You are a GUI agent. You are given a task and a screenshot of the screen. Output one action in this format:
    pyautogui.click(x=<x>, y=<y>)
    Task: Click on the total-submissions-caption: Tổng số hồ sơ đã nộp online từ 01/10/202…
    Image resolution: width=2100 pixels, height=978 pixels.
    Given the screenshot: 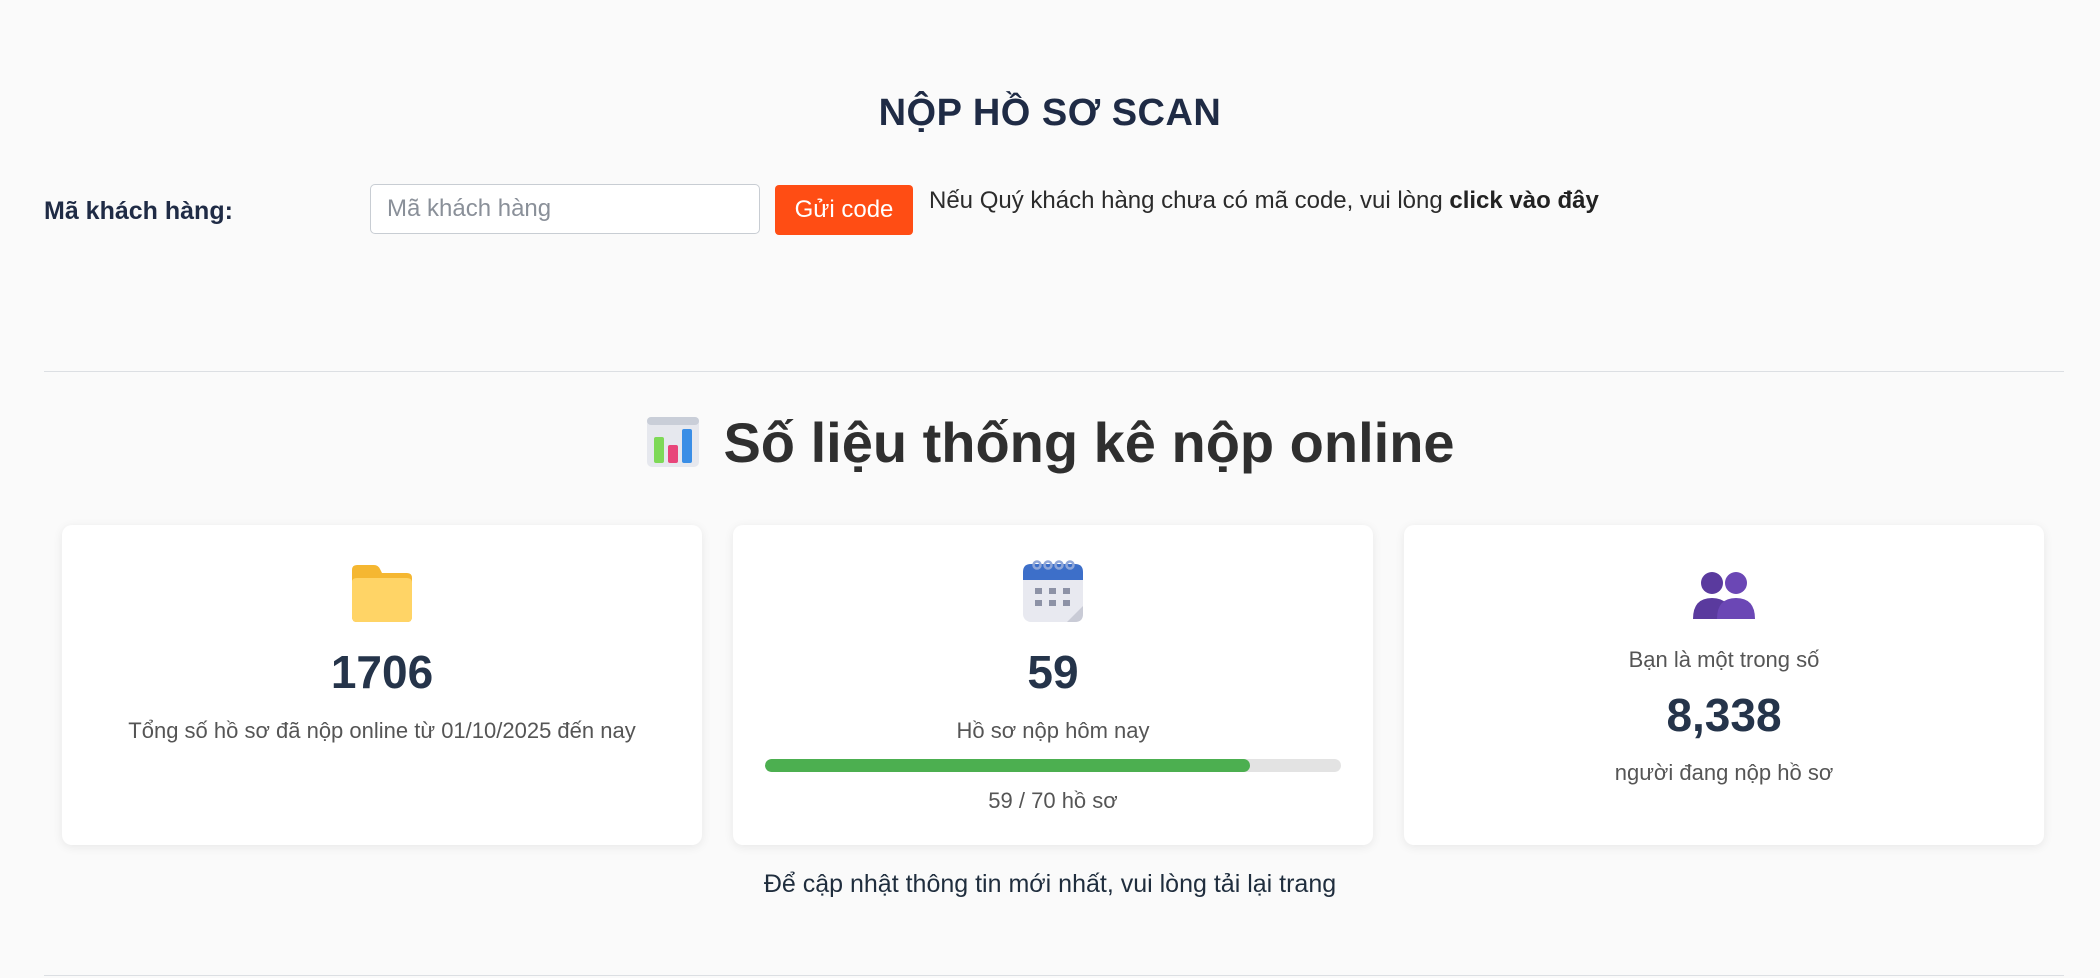 What is the action you would take?
    pyautogui.click(x=382, y=730)
    